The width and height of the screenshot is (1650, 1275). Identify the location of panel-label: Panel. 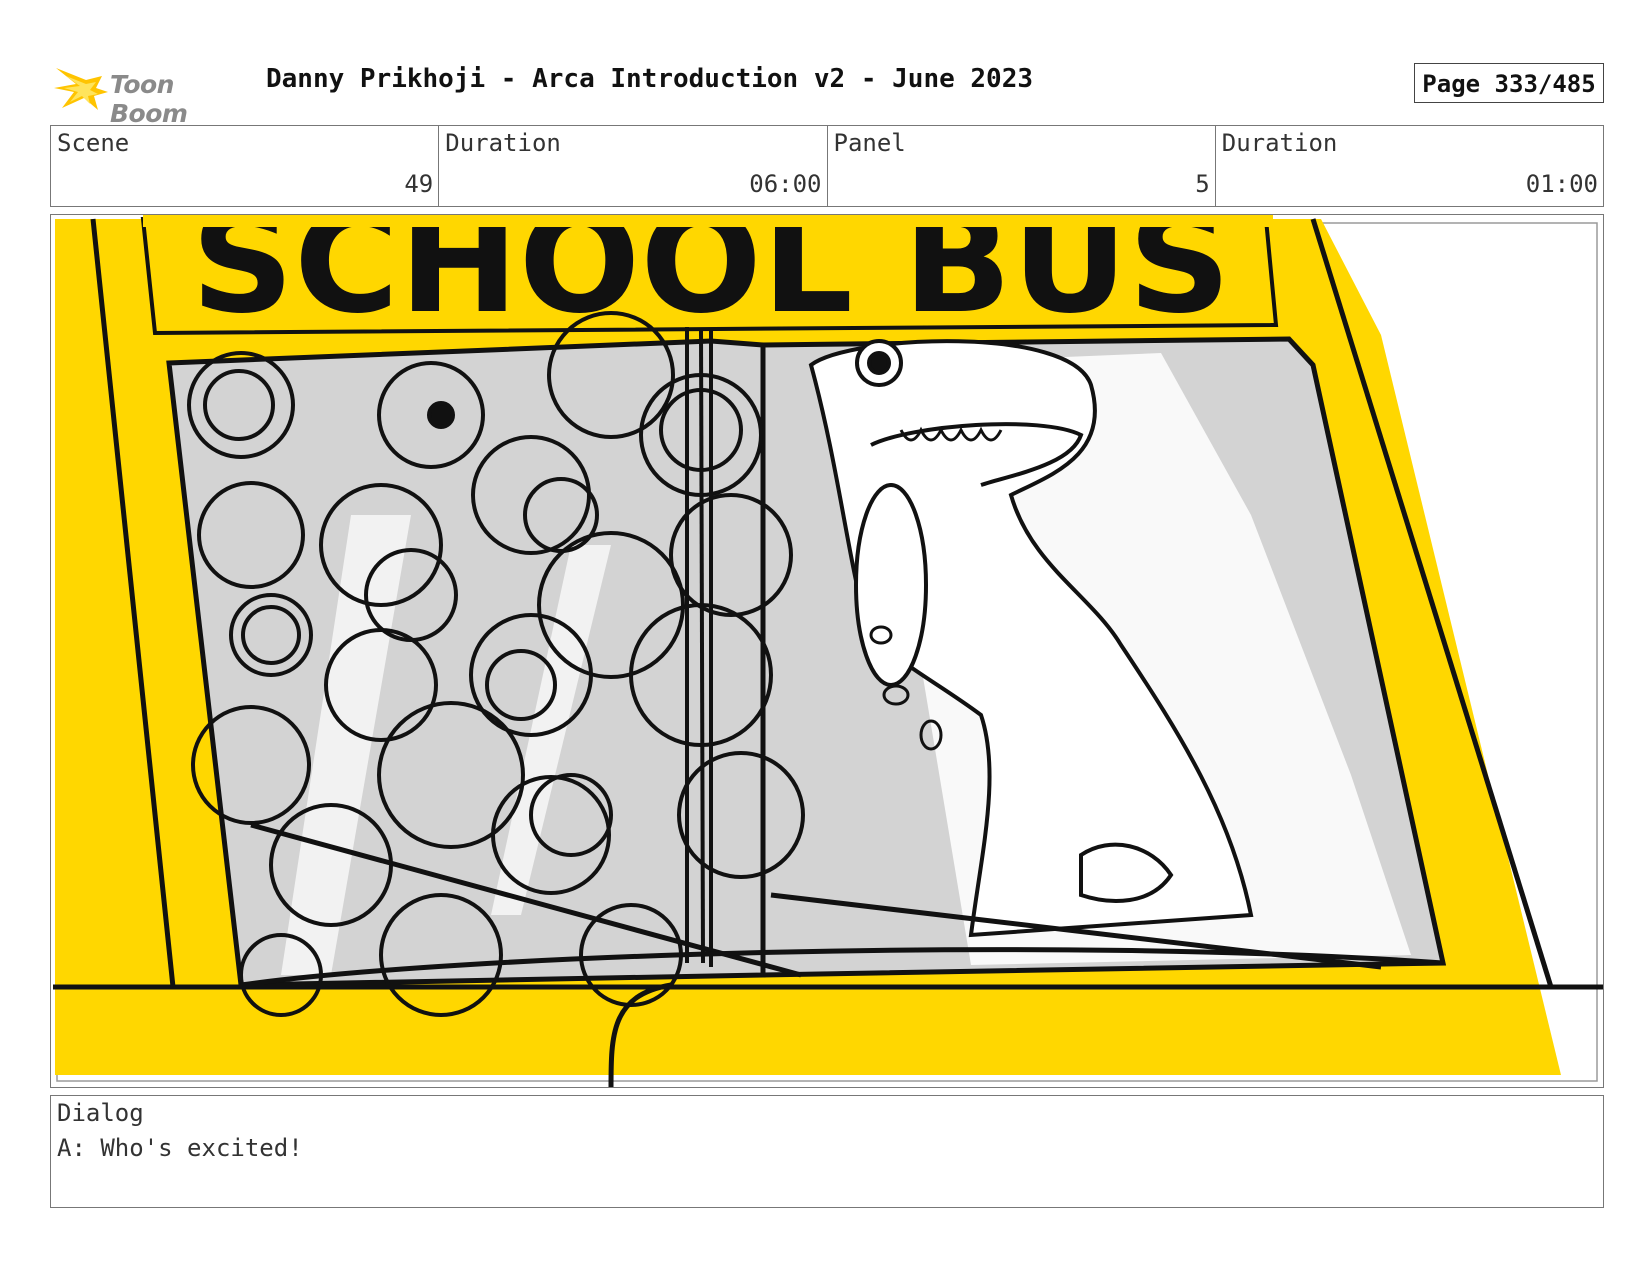
(869, 143).